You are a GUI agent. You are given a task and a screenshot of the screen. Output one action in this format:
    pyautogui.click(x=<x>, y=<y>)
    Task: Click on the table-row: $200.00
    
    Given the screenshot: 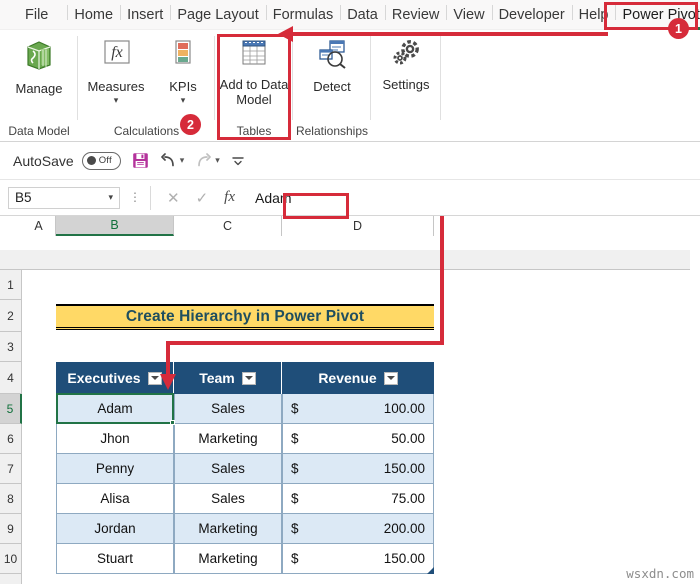 What is the action you would take?
    pyautogui.click(x=358, y=529)
    